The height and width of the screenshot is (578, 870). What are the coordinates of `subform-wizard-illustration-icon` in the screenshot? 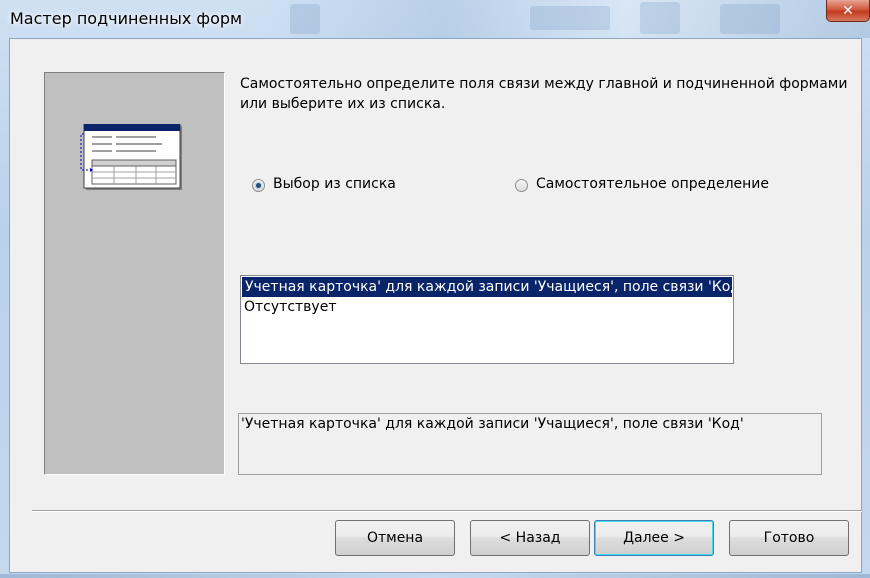 It's located at (131, 157).